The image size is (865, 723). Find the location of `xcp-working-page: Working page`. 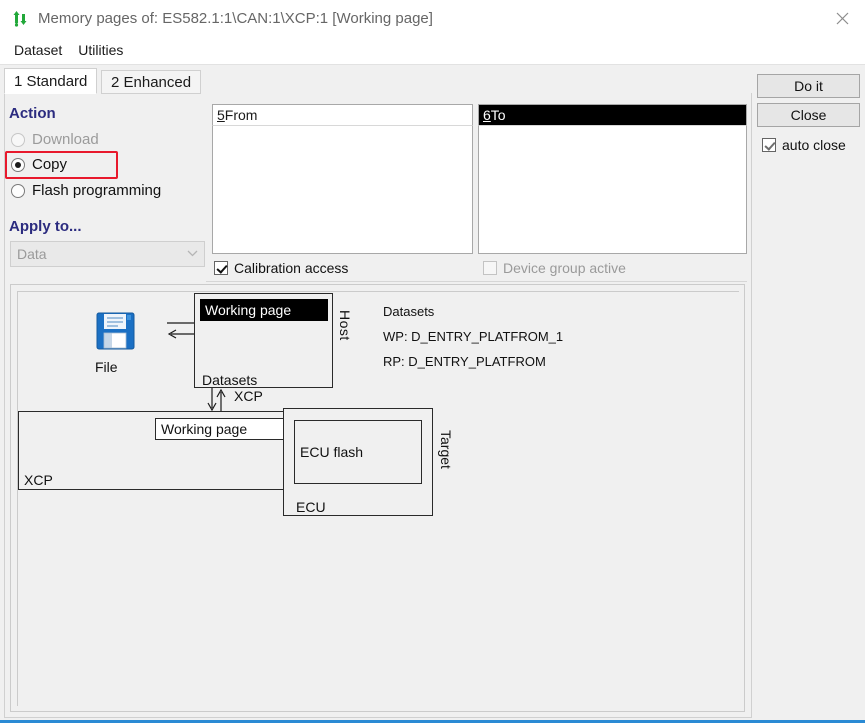

xcp-working-page: Working page is located at coordinates (220, 429).